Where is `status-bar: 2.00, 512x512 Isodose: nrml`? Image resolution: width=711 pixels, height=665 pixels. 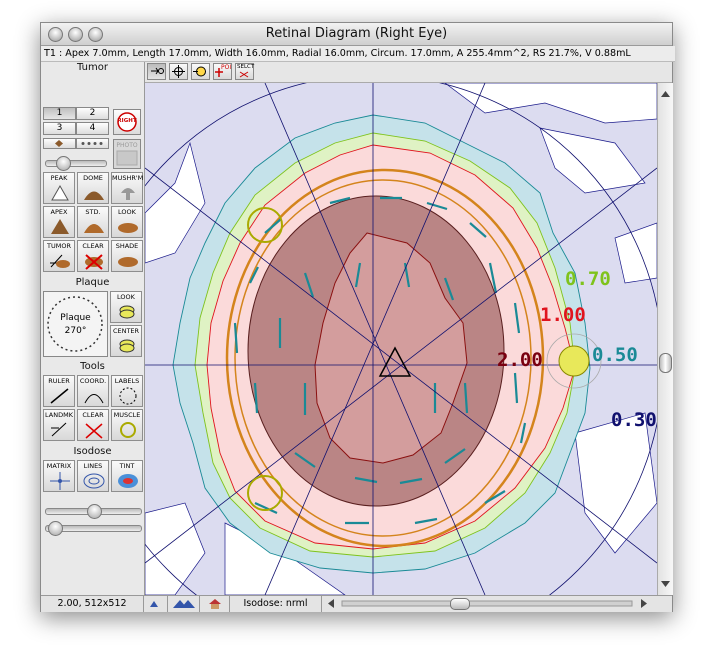 status-bar: 2.00, 512x512 Isodose: nrml is located at coordinates (356, 603).